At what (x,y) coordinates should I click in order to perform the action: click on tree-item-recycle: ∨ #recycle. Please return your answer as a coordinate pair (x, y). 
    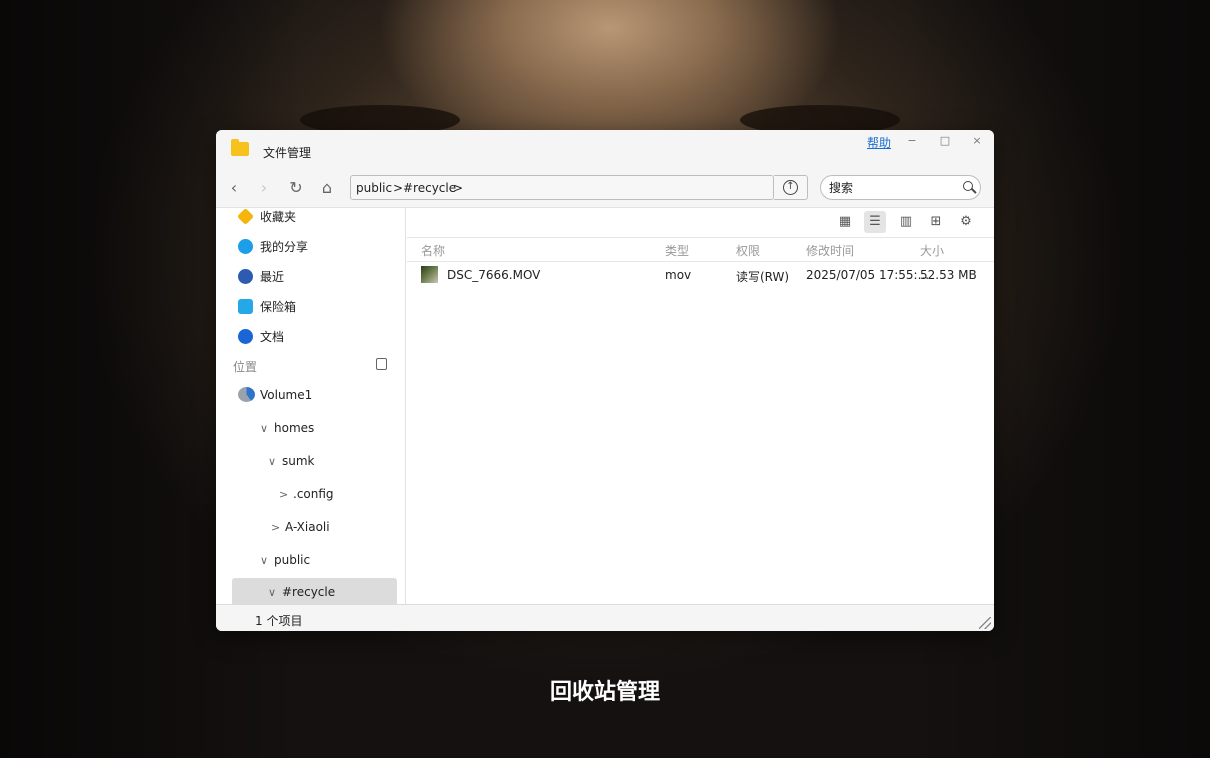
    Looking at the image, I should click on (314, 591).